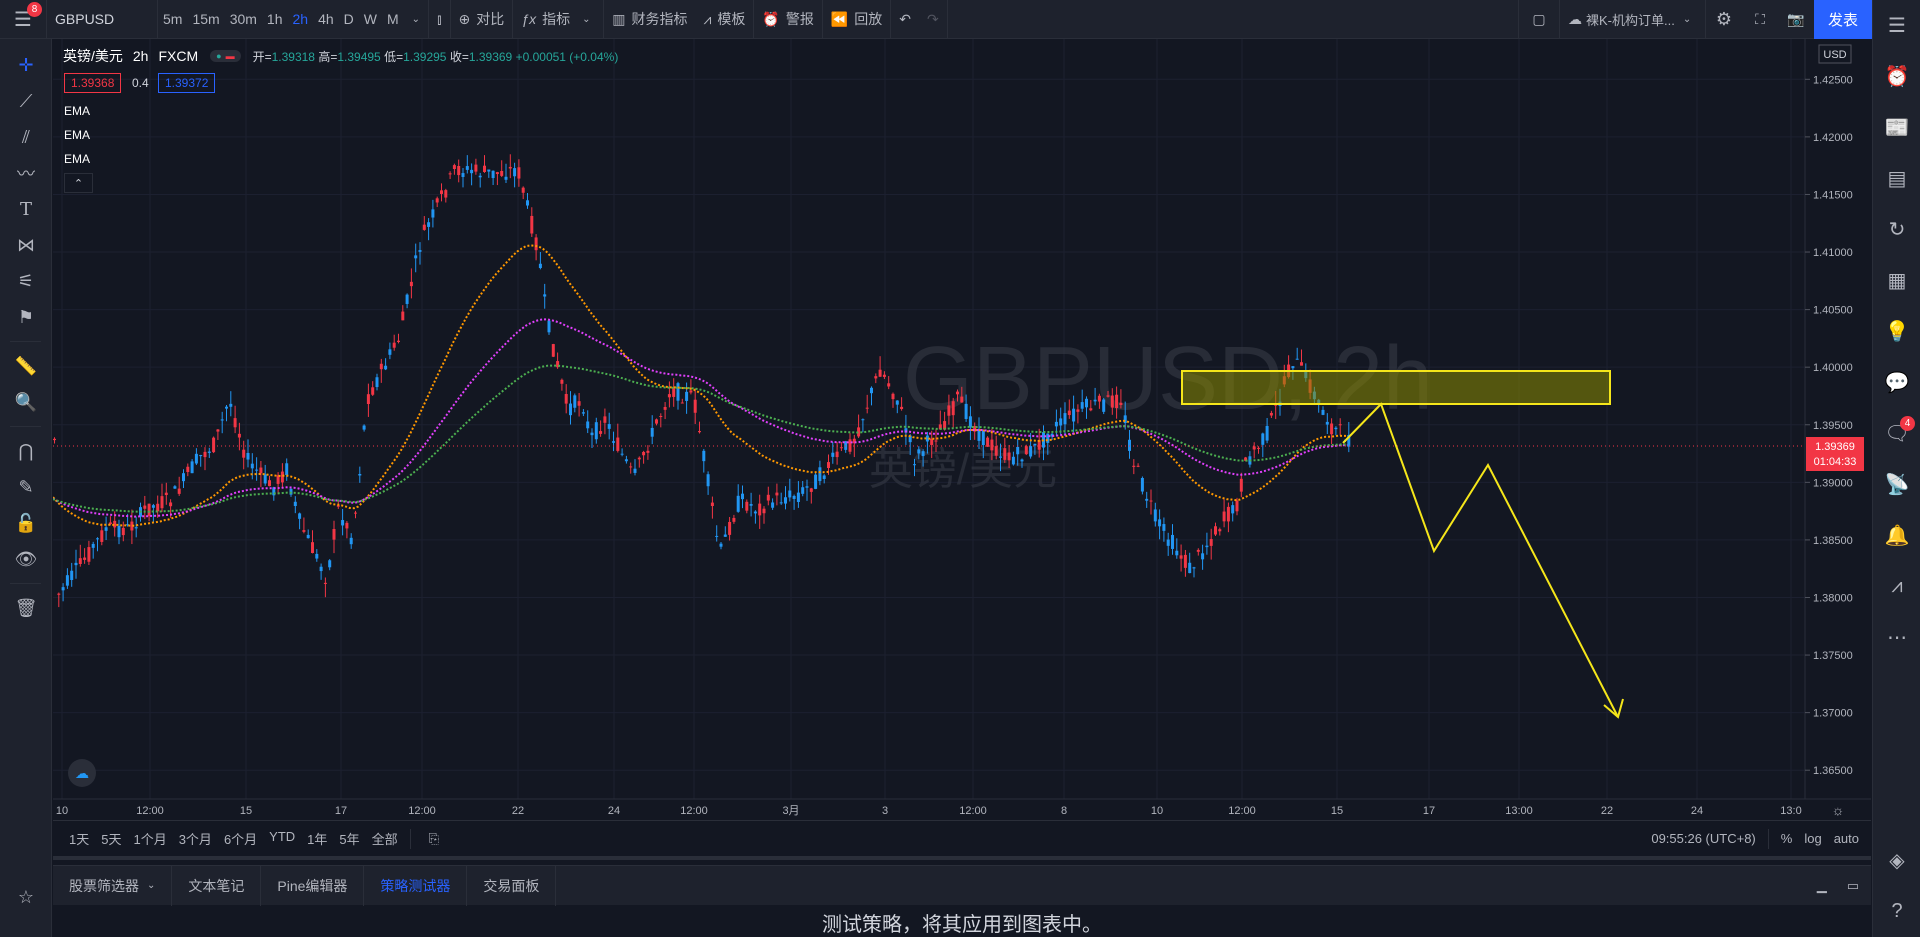 This screenshot has width=1920, height=937. What do you see at coordinates (856, 19) in the screenshot?
I see `replay-button: ⏪ 回放` at bounding box center [856, 19].